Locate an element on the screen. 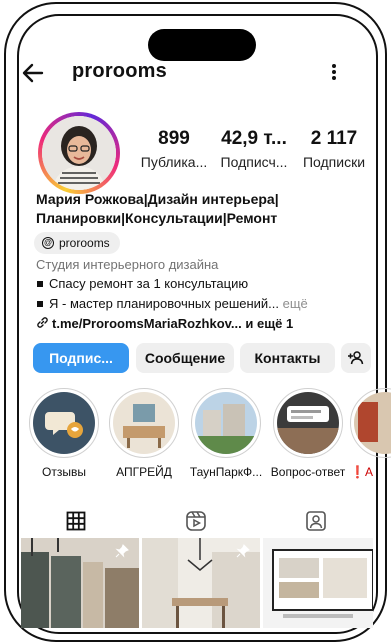 The height and width of the screenshot is (642, 391). profile-name-line1: Мария Рожкова|Дизайн интерьера| is located at coordinates (157, 199).